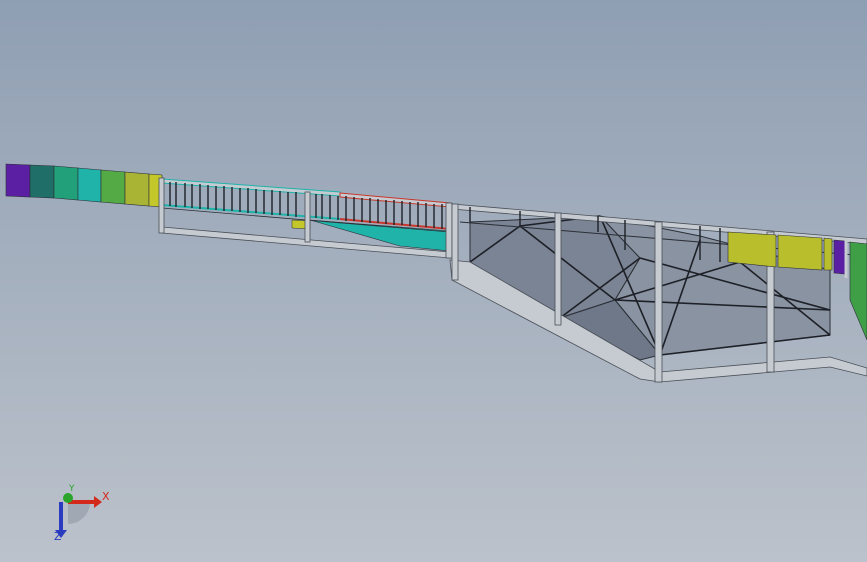 This screenshot has width=867, height=562. Describe the element at coordinates (106, 496) in the screenshot. I see `x-axis-label: X` at that location.